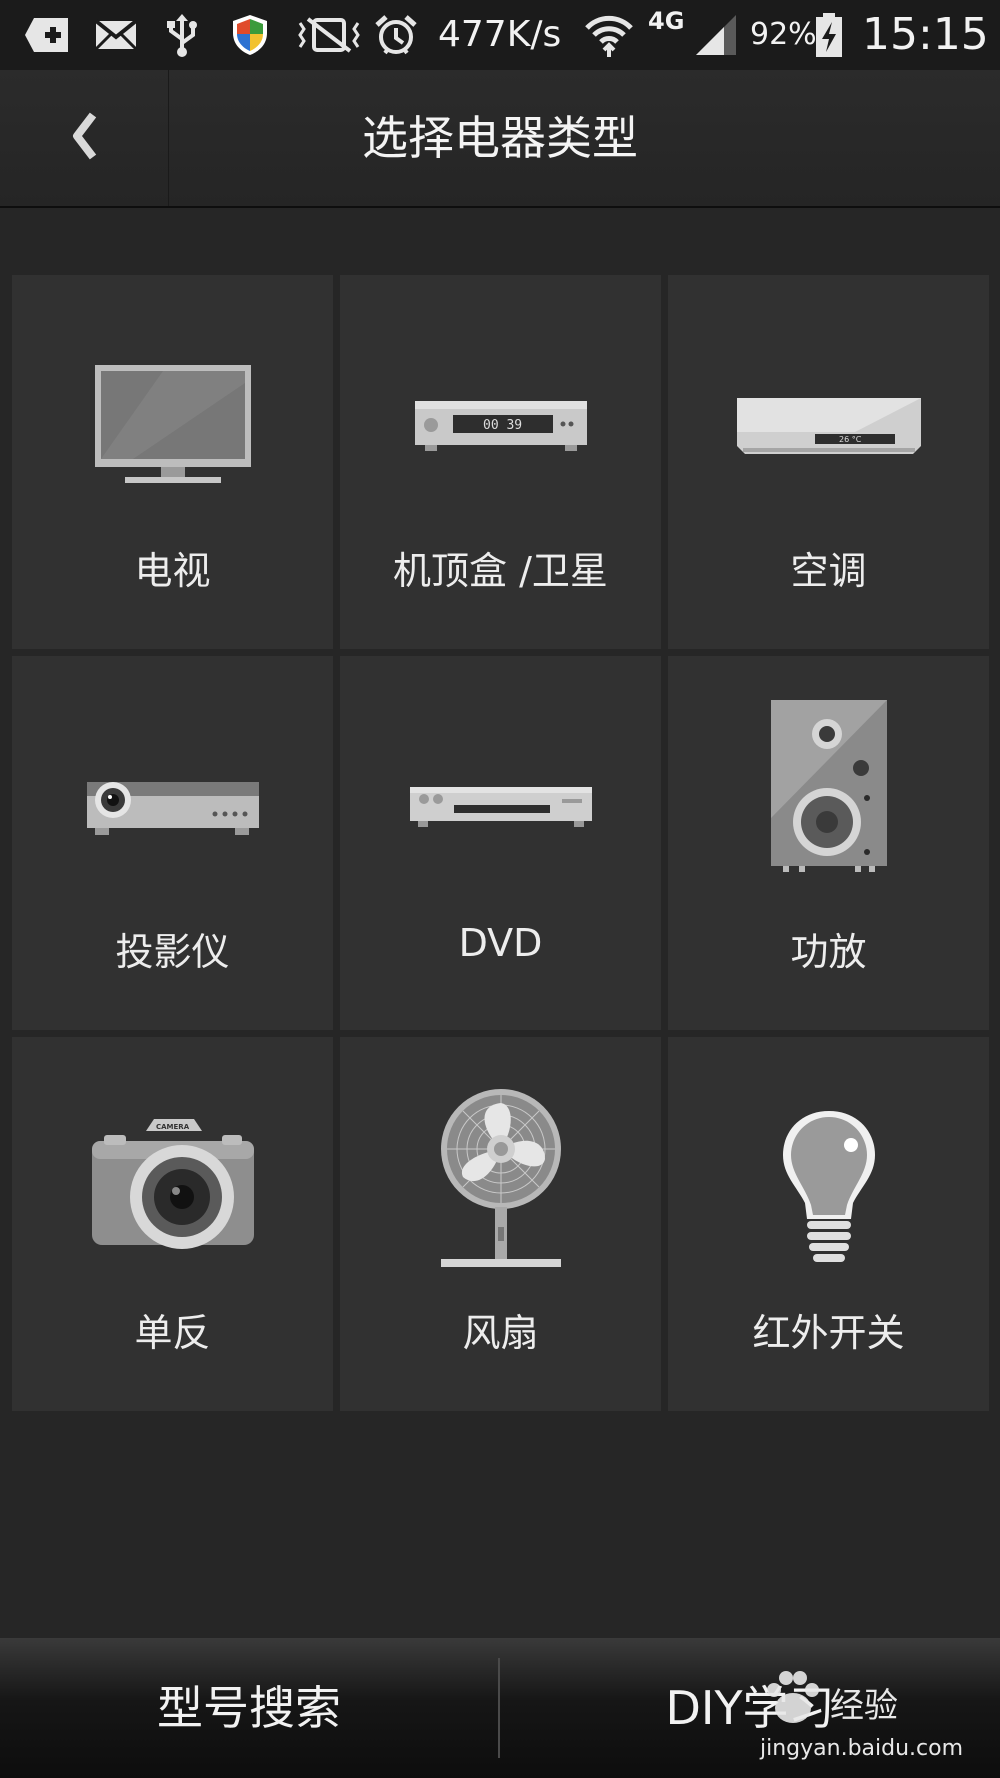  Describe the element at coordinates (609, 35) in the screenshot. I see `wifi-icon` at that location.